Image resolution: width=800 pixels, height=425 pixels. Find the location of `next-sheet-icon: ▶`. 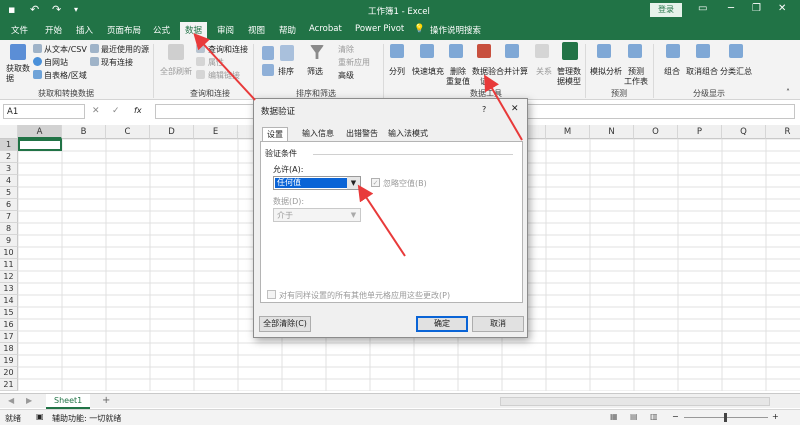

next-sheet-icon: ▶ is located at coordinates (29, 400).